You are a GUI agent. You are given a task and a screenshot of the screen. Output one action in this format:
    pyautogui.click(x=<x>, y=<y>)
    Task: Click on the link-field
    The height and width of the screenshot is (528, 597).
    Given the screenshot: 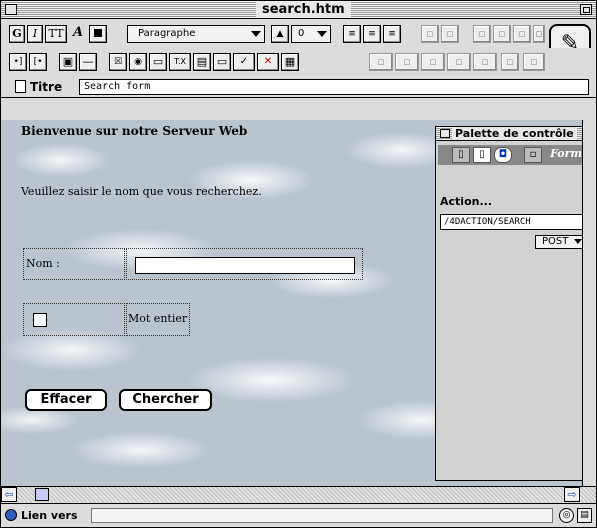 What is the action you would take?
    pyautogui.click(x=322, y=515)
    